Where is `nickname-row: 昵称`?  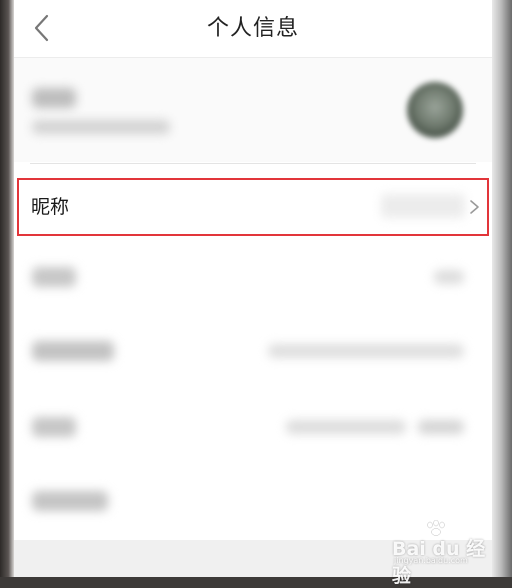 nickname-row: 昵称 is located at coordinates (253, 207).